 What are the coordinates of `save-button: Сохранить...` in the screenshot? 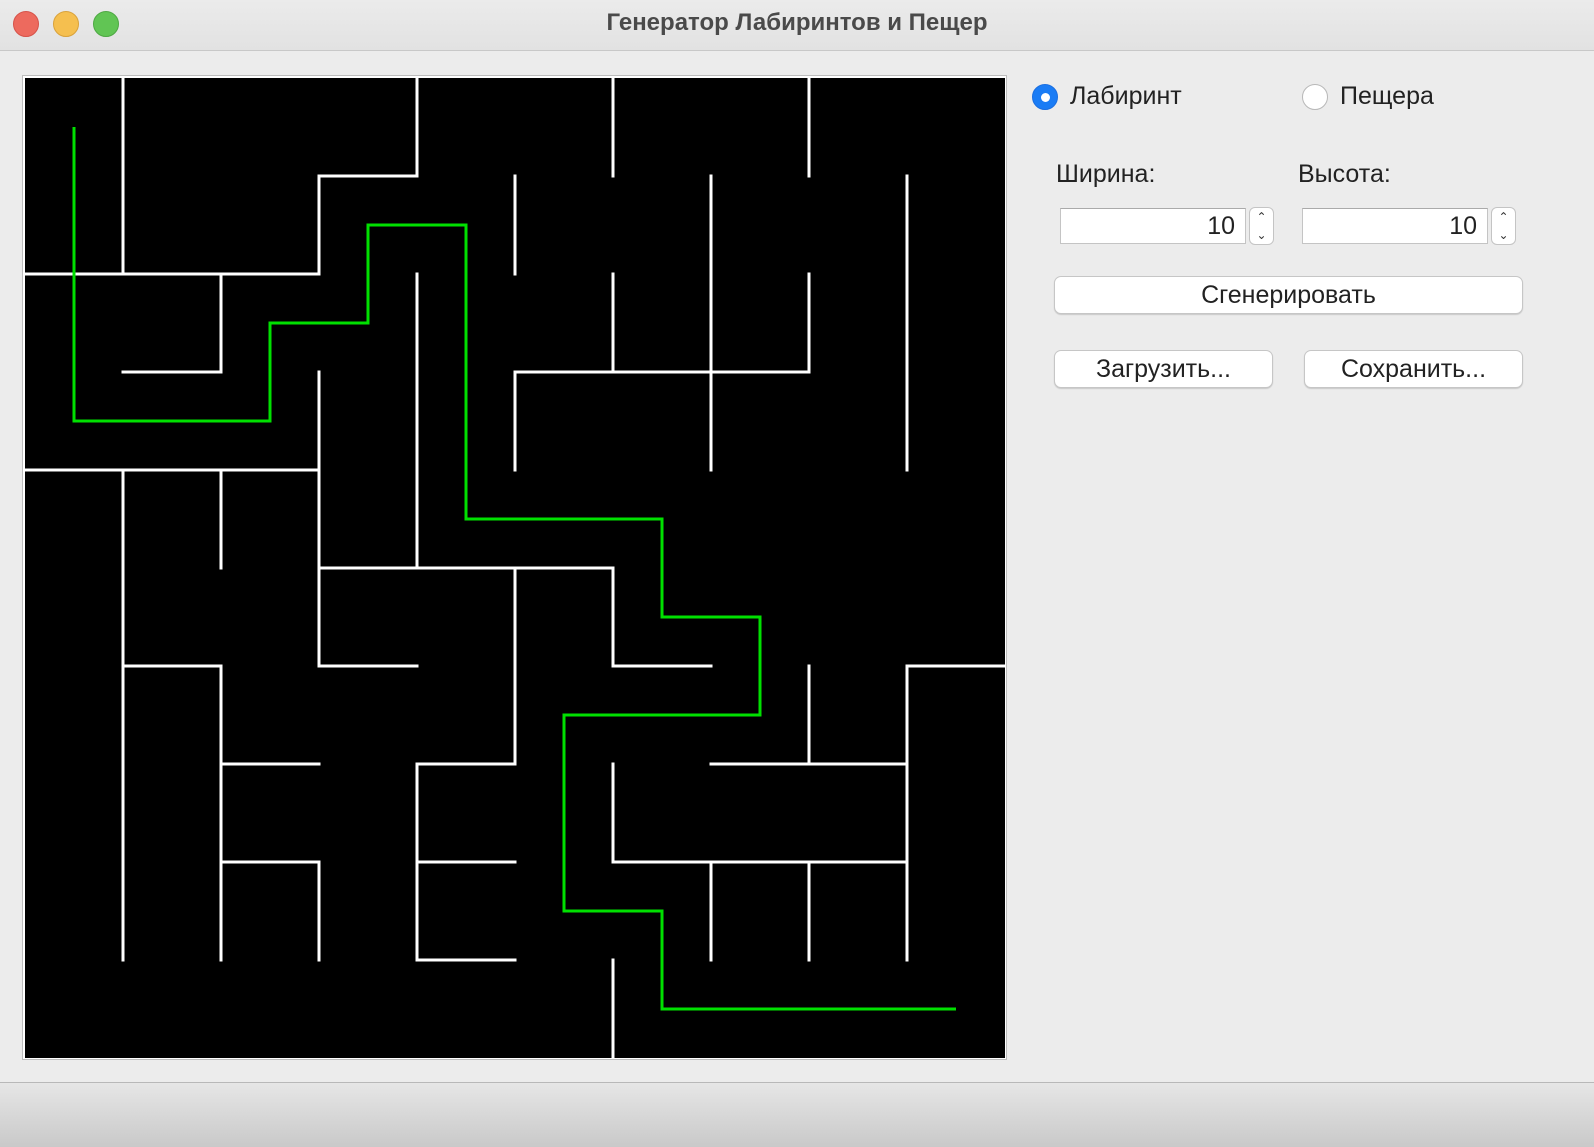 It's located at (1413, 369).